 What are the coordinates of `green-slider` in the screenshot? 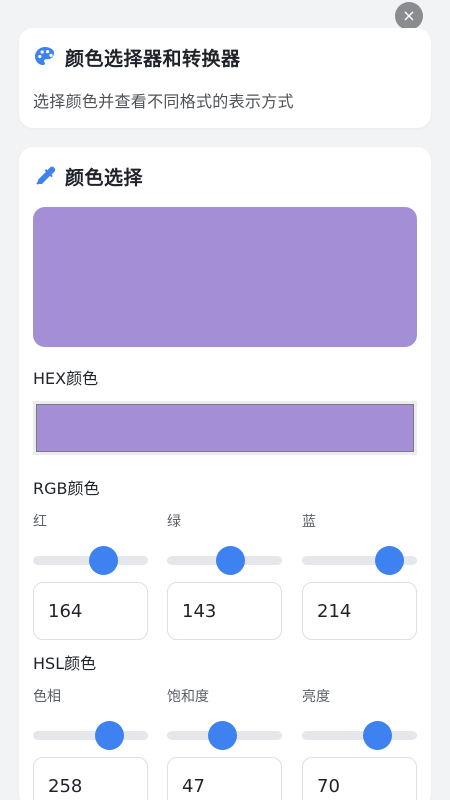 It's located at (224, 560).